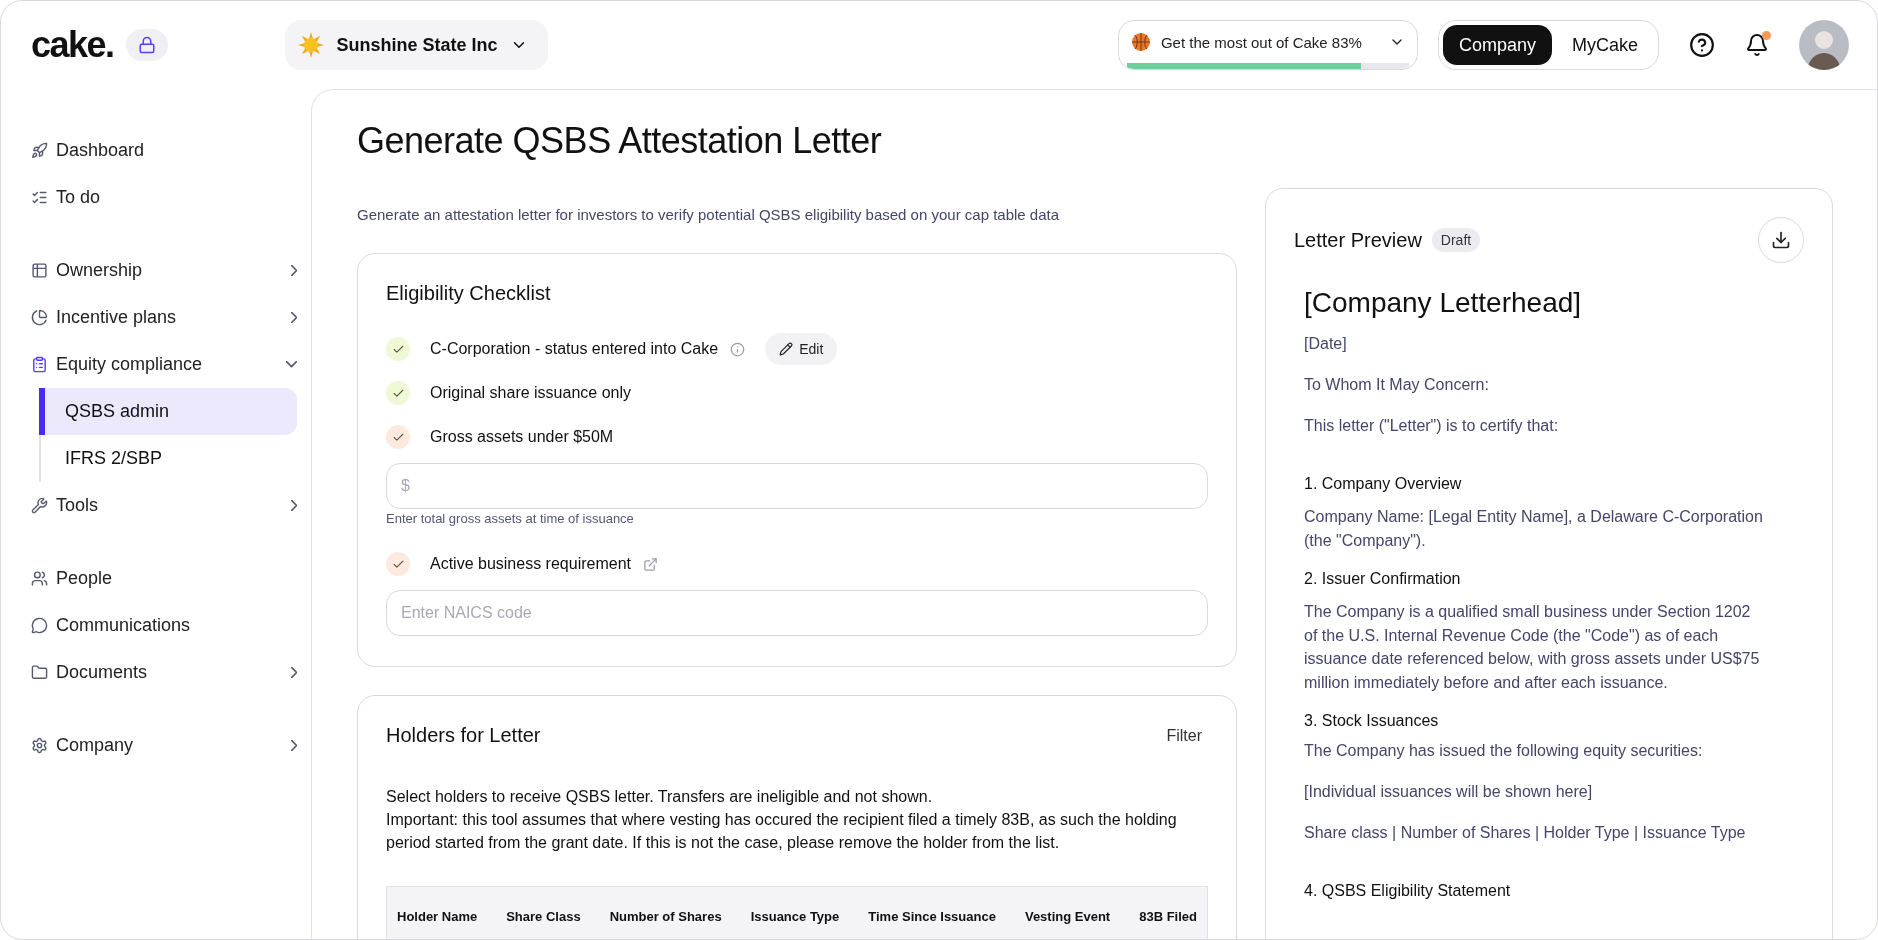  I want to click on letter-text: [Company Letterhead], so click(1443, 303).